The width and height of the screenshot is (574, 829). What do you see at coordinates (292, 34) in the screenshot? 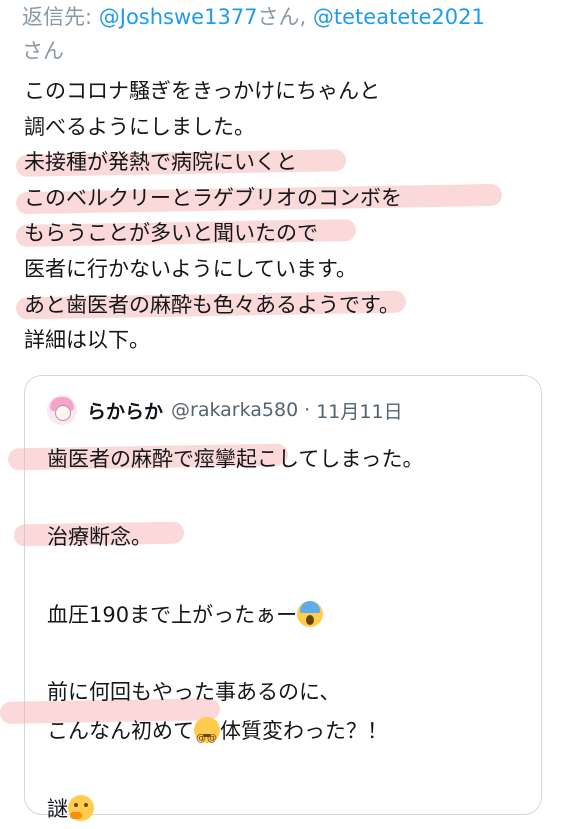
I see `reply-context: 返信先: @Joshswe1377さん, @teteatete2021 さん` at bounding box center [292, 34].